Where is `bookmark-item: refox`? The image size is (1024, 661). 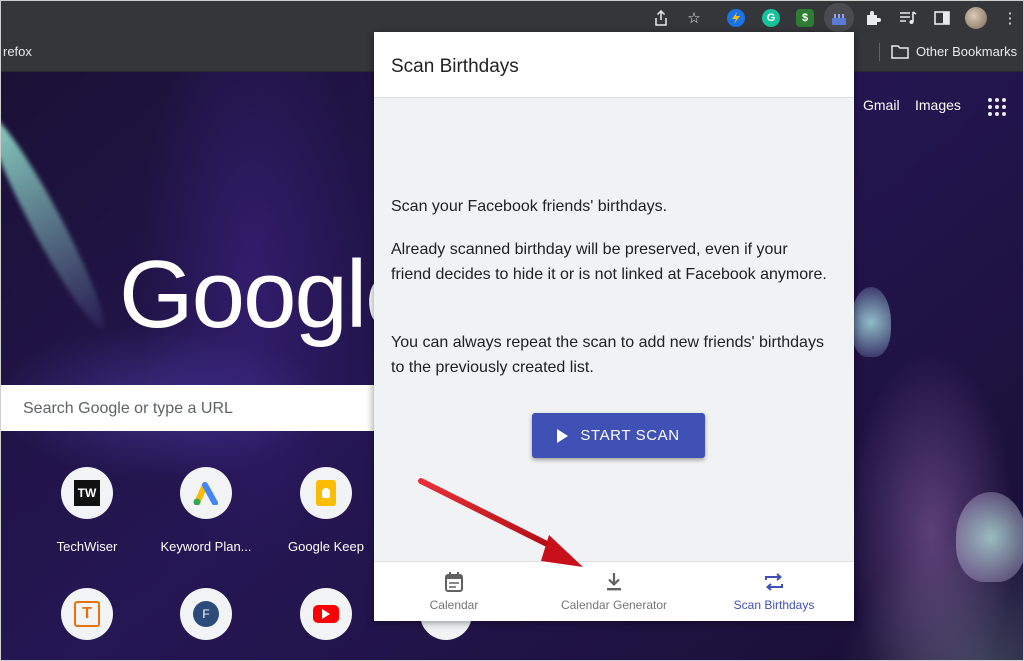 bookmark-item: refox is located at coordinates (17, 51).